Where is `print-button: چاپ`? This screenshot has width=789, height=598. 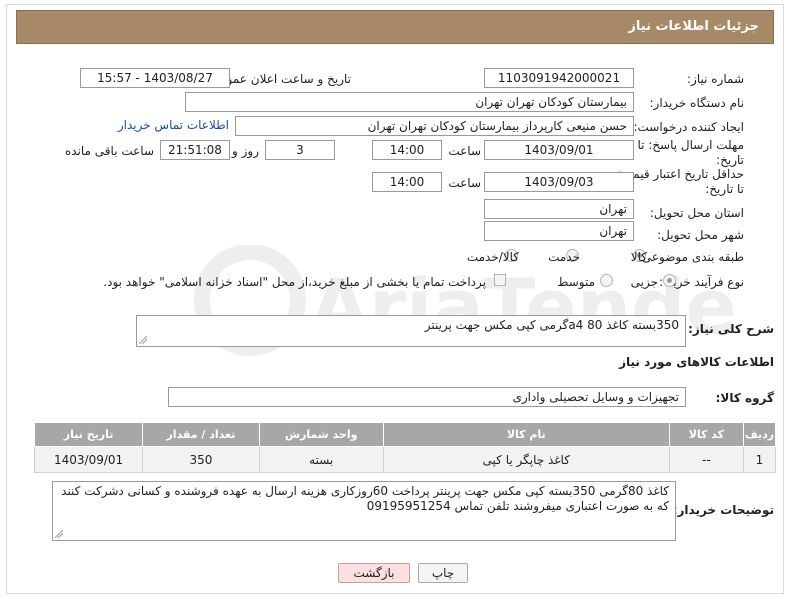 print-button: چاپ is located at coordinates (443, 573).